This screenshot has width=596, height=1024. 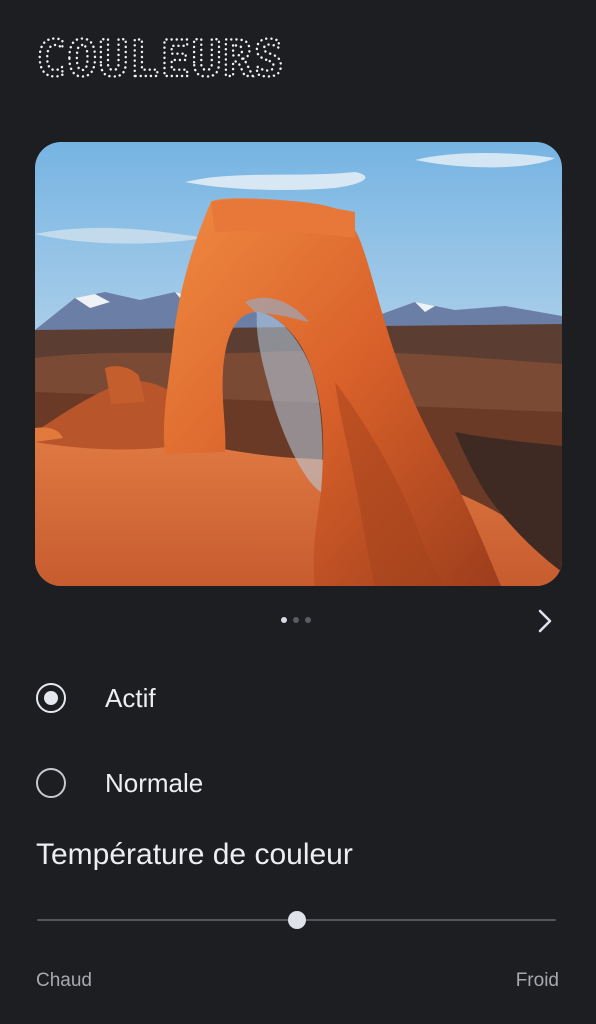 What do you see at coordinates (194, 854) in the screenshot?
I see `color-temperature-heading: Température de couleur` at bounding box center [194, 854].